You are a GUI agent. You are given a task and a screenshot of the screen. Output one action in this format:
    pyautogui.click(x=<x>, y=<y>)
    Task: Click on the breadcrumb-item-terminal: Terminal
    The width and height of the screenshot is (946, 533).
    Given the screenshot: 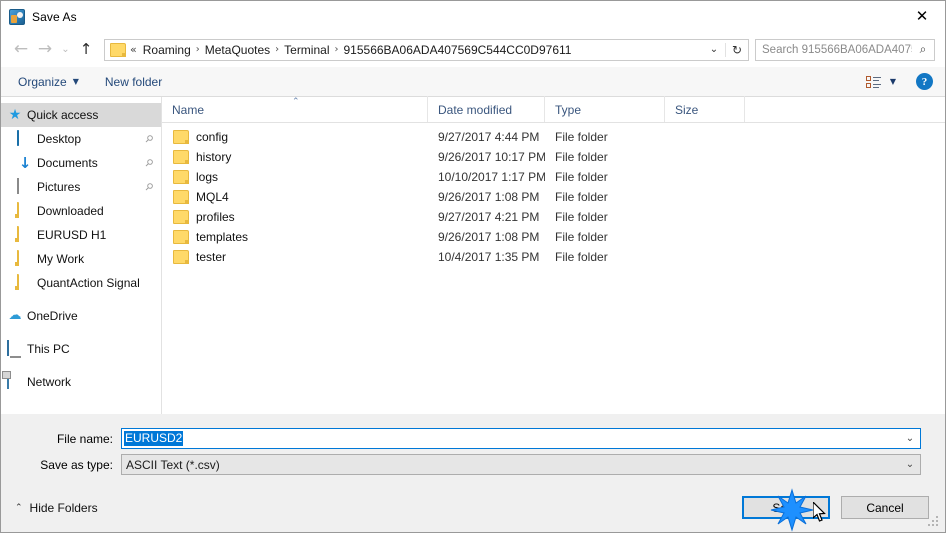 What is the action you would take?
    pyautogui.click(x=306, y=50)
    